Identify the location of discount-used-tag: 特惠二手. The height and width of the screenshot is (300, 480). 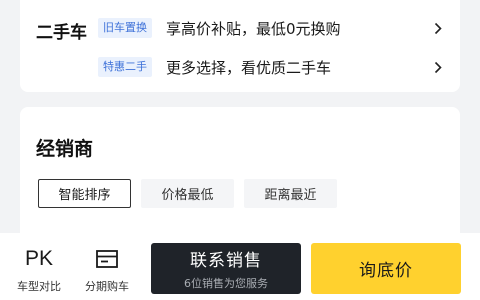
(125, 67).